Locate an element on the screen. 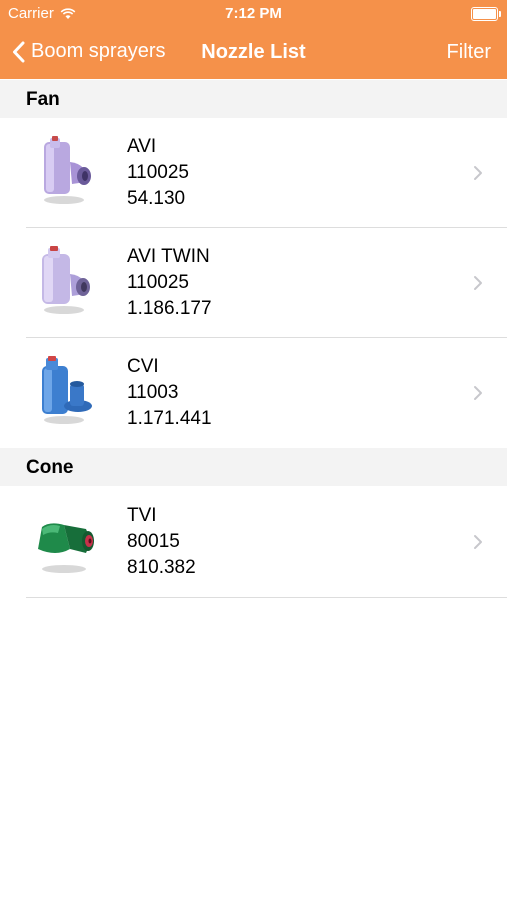 This screenshot has height=900, width=507. section-title: Cone is located at coordinates (50, 467).